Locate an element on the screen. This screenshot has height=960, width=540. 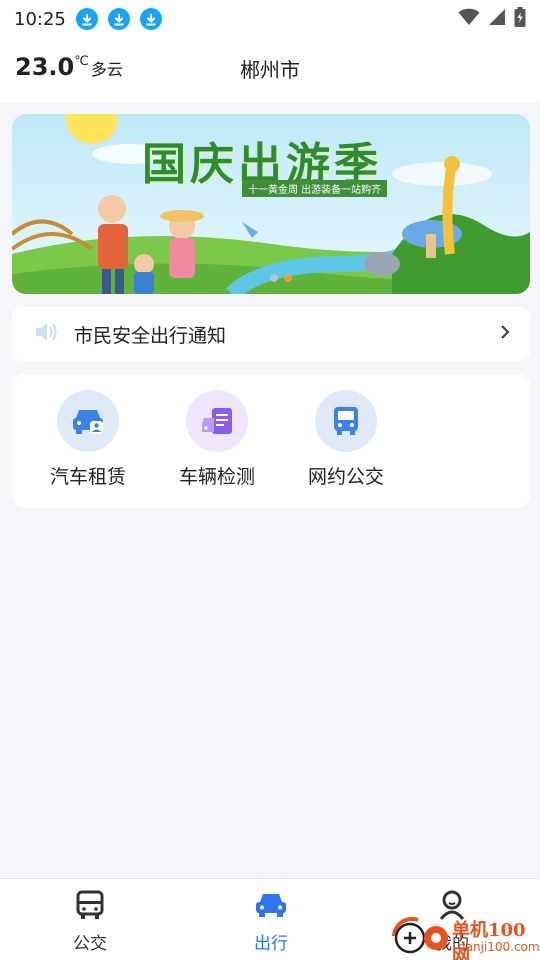
nav-label: 公交 is located at coordinates (90, 944).